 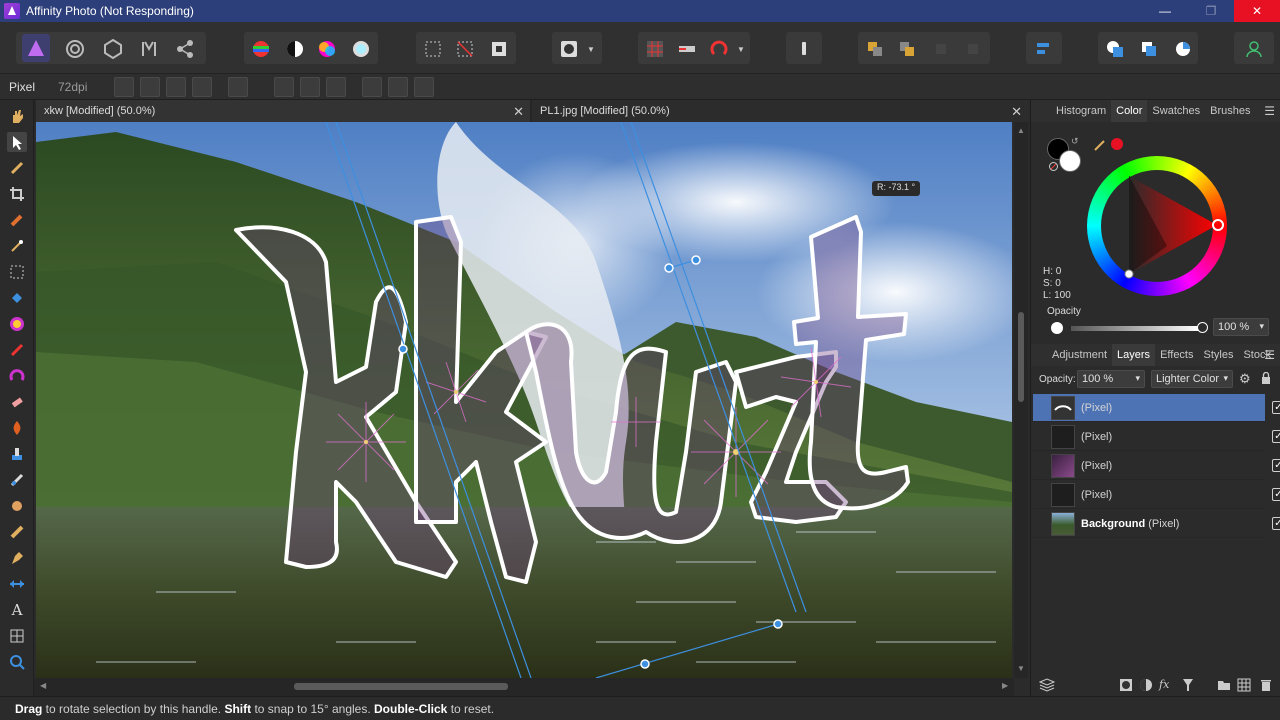 What do you see at coordinates (719, 49) in the screenshot?
I see `snapping-icon` at bounding box center [719, 49].